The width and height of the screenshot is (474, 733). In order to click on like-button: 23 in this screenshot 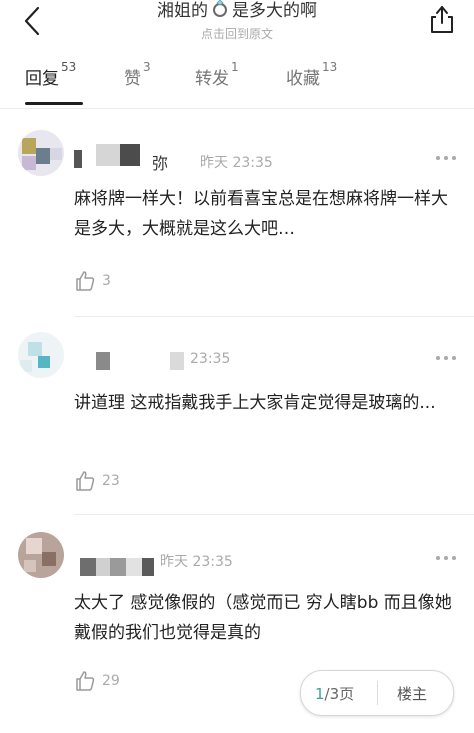, I will do `click(97, 482)`.